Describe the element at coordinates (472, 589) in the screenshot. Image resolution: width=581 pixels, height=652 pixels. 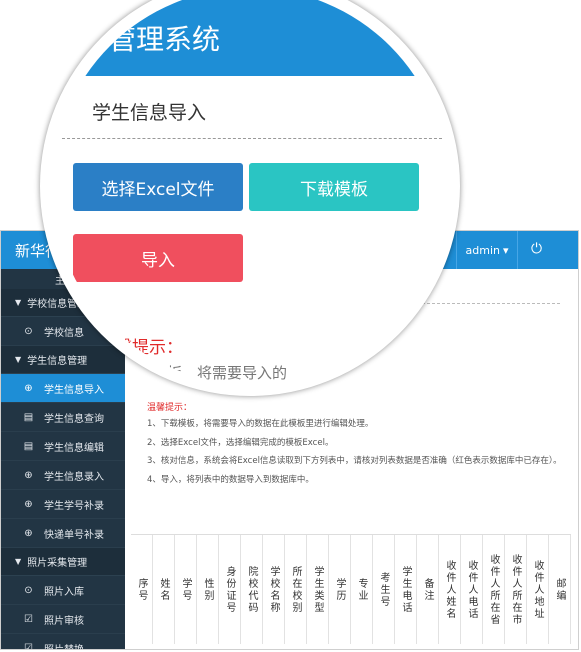
I see `column-header: 收件人电话` at that location.